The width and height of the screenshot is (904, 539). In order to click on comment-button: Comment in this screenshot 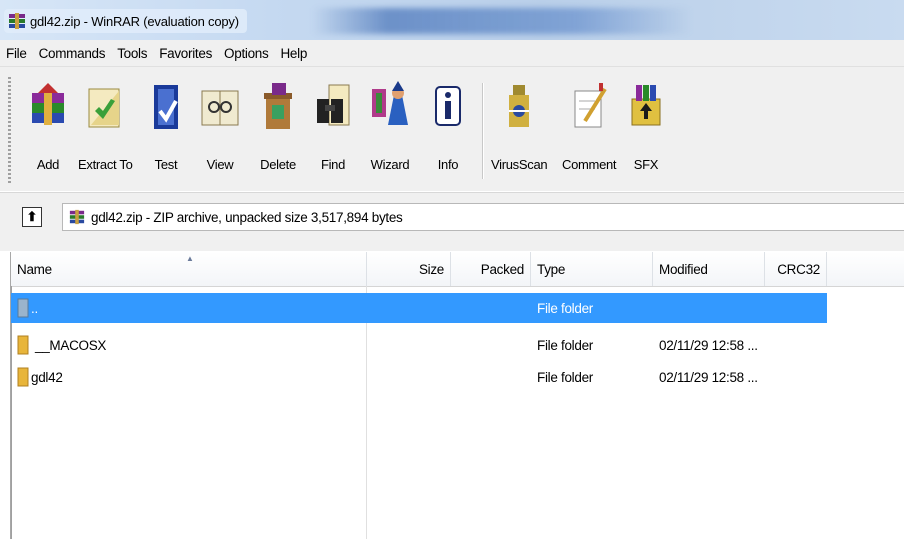, I will do `click(589, 126)`.